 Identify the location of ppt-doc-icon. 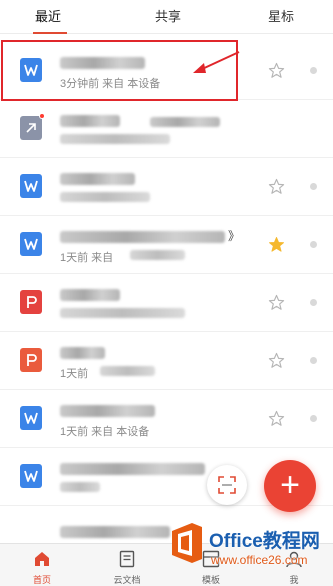
(31, 360).